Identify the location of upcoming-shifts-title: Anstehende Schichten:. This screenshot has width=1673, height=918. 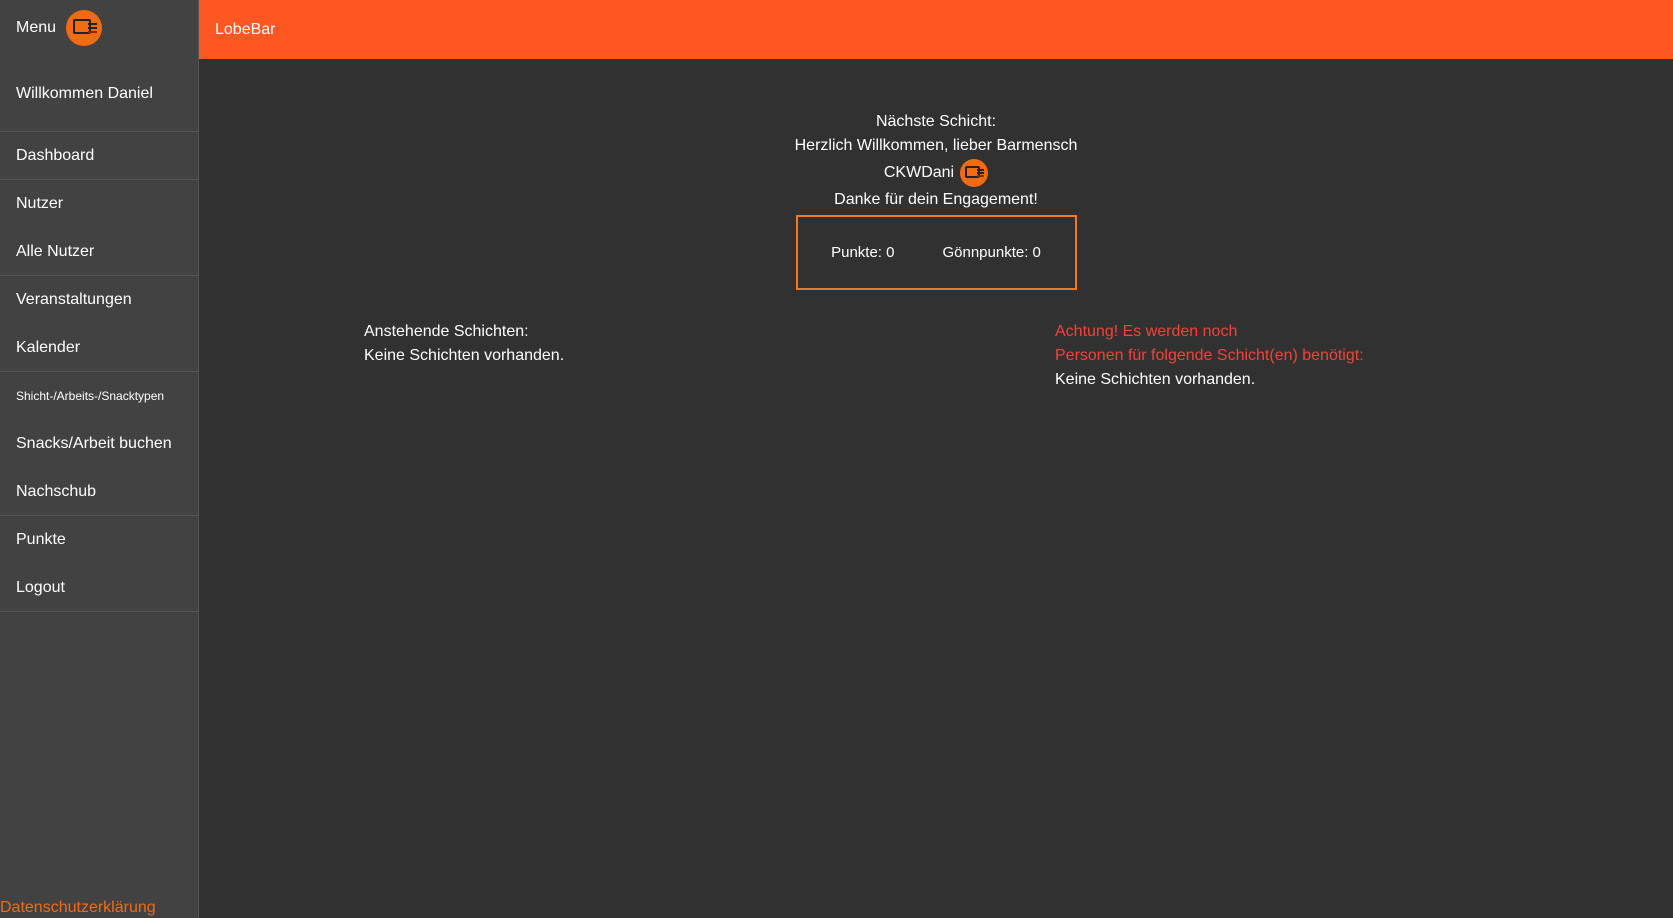
(446, 331).